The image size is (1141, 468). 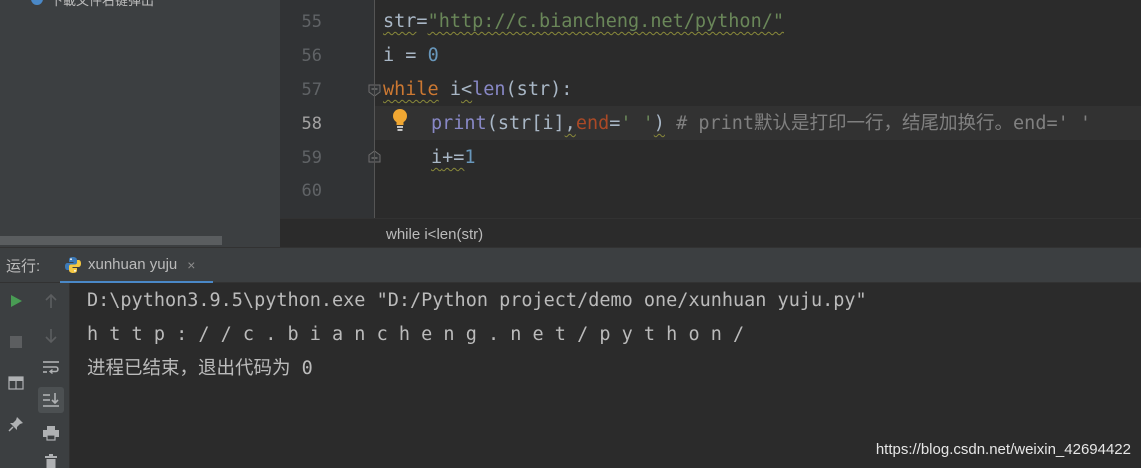 I want to click on down-arrow-icon, so click(x=51, y=336).